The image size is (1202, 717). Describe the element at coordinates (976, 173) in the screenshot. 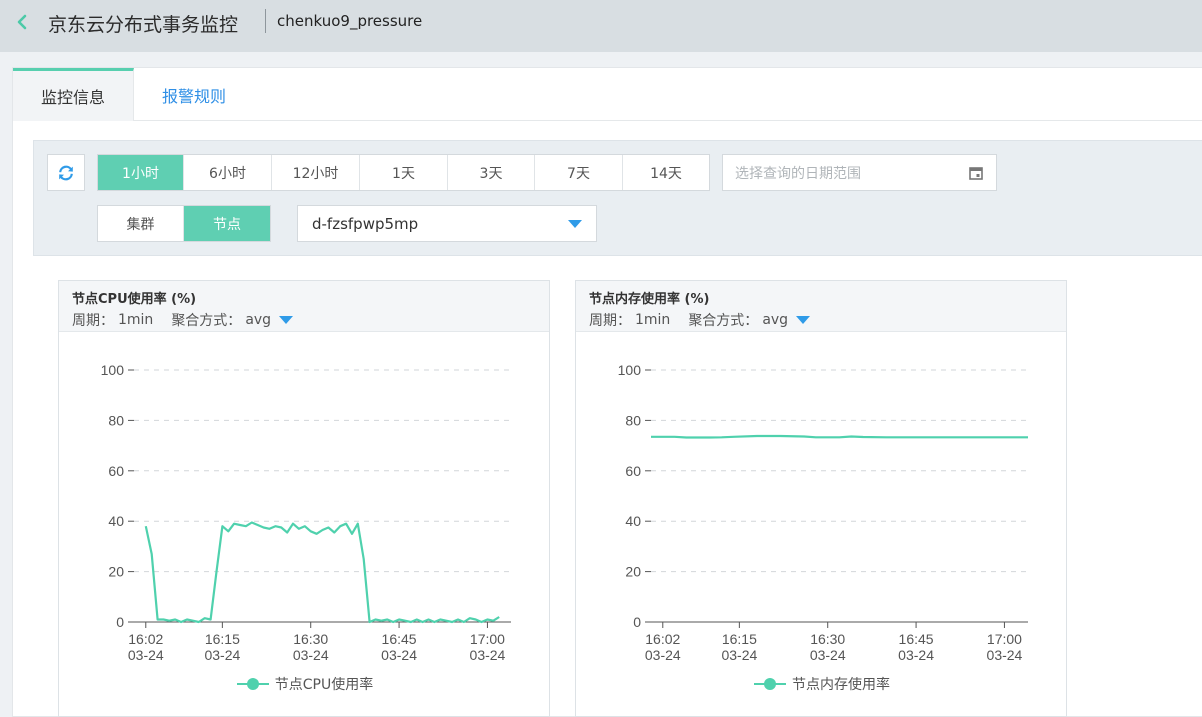

I see `calendar-icon` at that location.